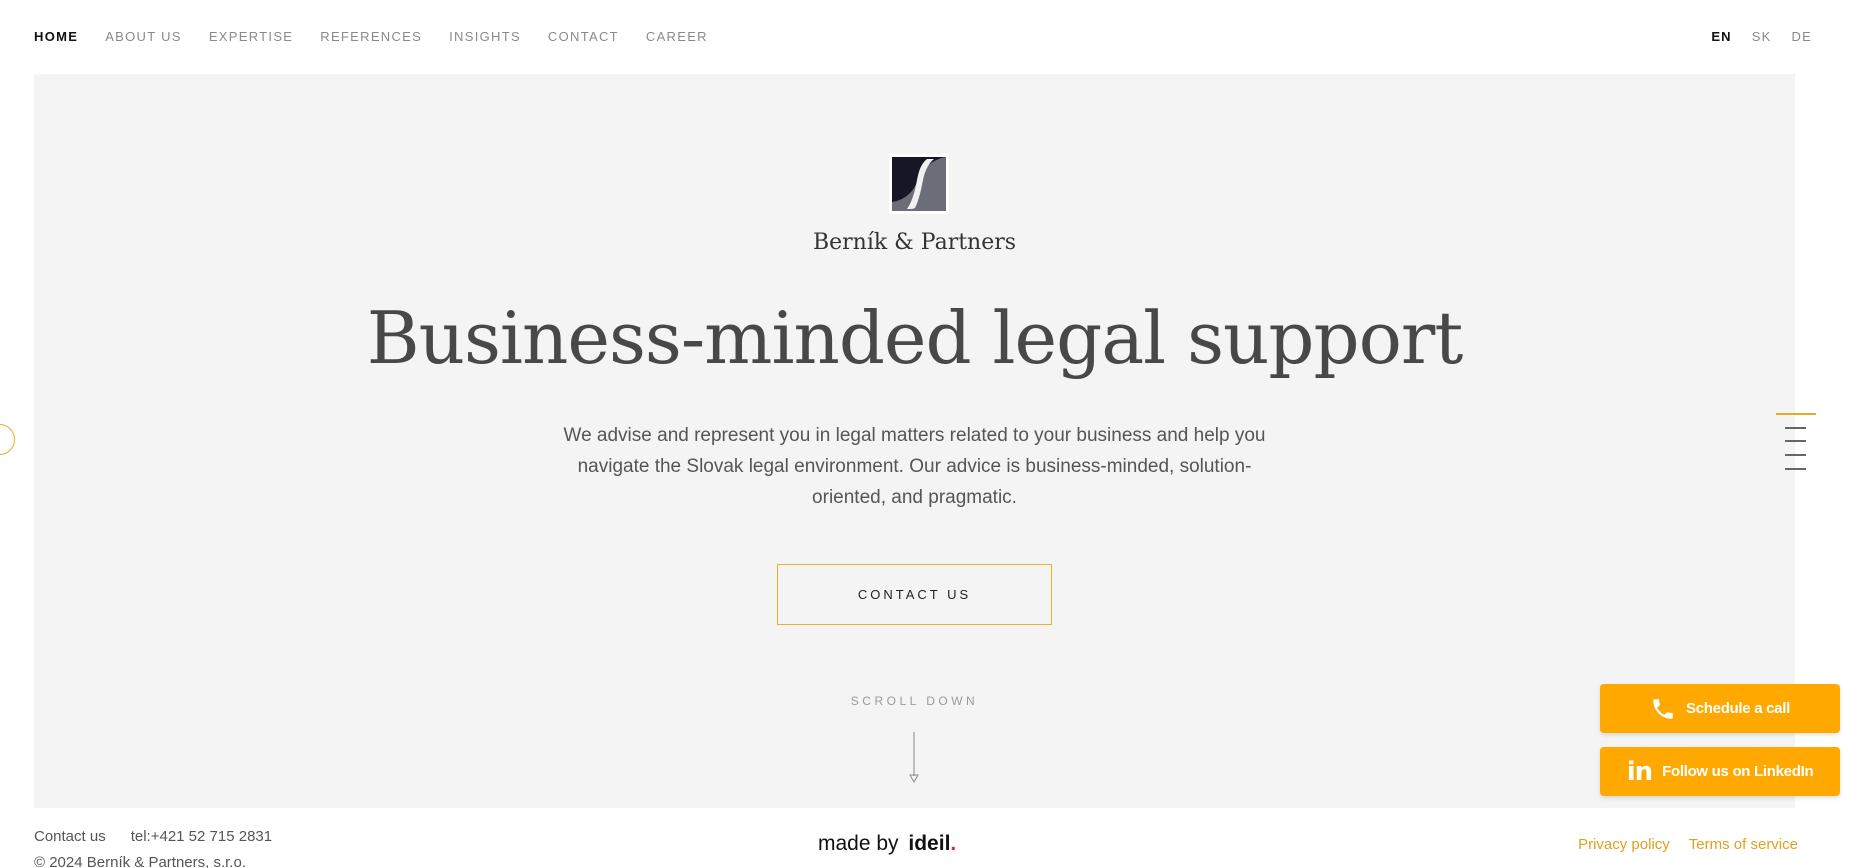 The width and height of the screenshot is (1852, 868). I want to click on language-en: EN, so click(1721, 36).